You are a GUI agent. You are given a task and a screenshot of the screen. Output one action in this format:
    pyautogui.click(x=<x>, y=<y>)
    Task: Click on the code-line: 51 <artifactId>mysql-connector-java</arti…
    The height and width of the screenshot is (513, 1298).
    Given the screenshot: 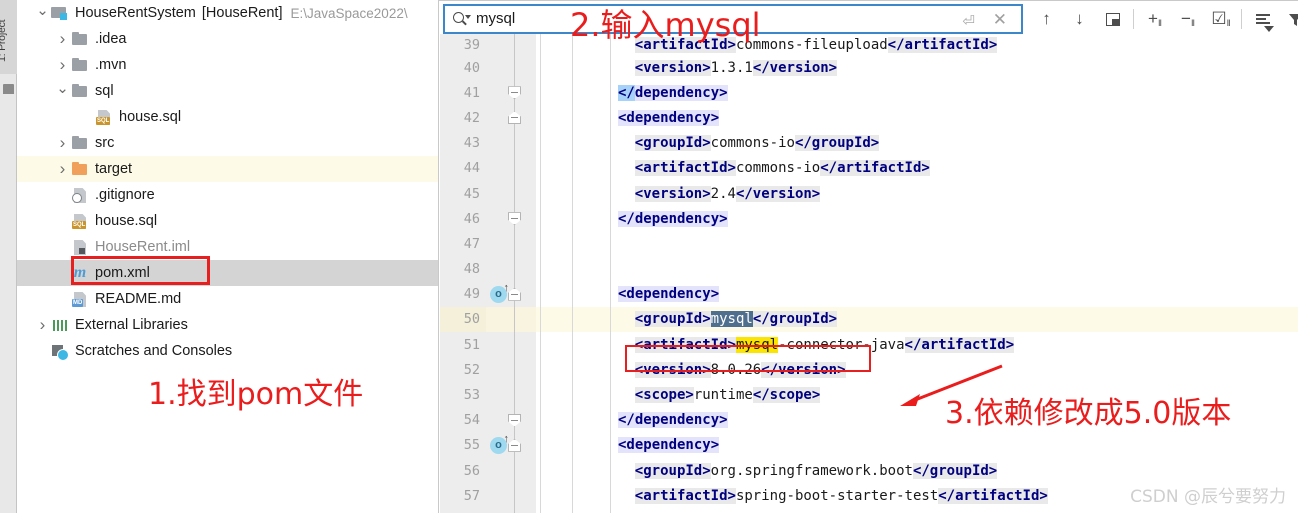 What is the action you would take?
    pyautogui.click(x=869, y=345)
    